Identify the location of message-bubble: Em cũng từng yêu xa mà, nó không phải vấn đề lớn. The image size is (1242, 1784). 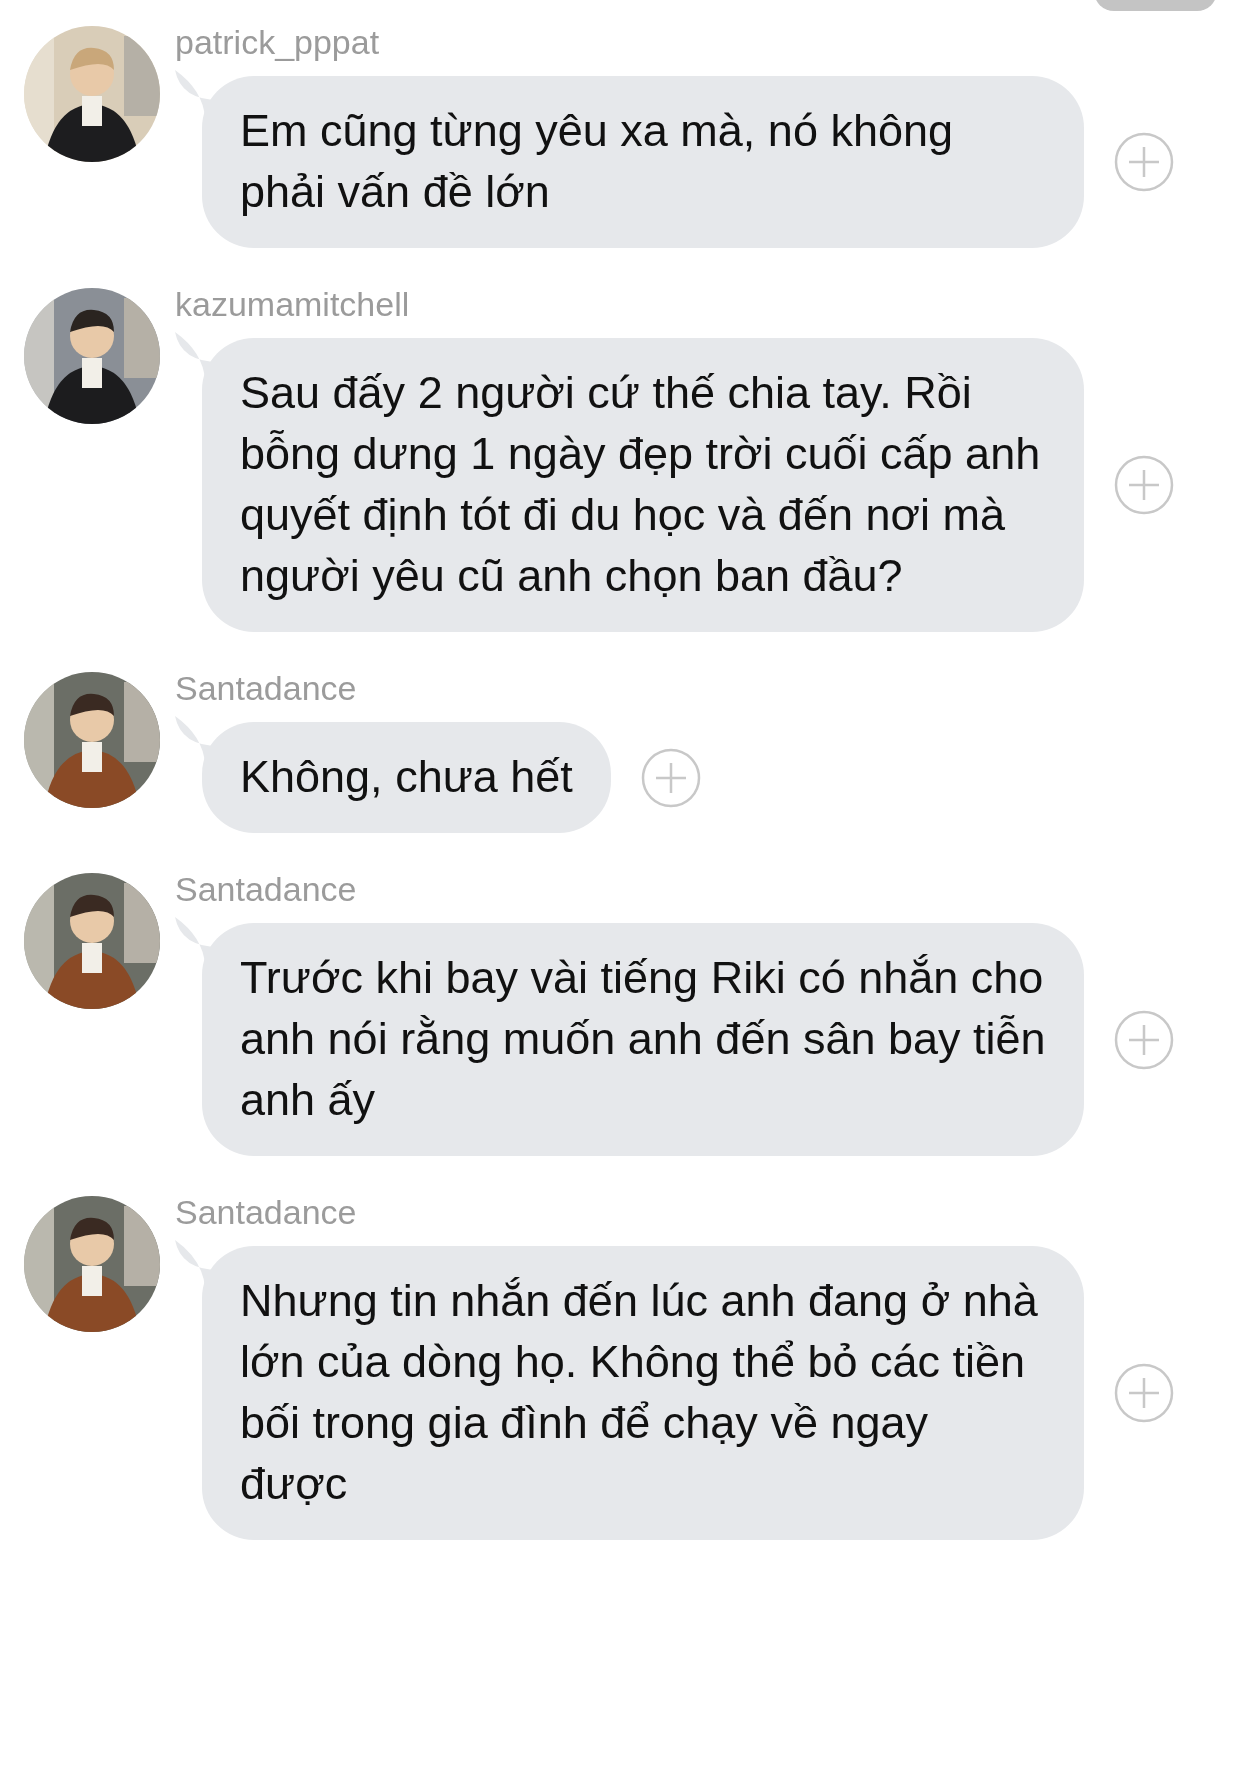
(643, 162).